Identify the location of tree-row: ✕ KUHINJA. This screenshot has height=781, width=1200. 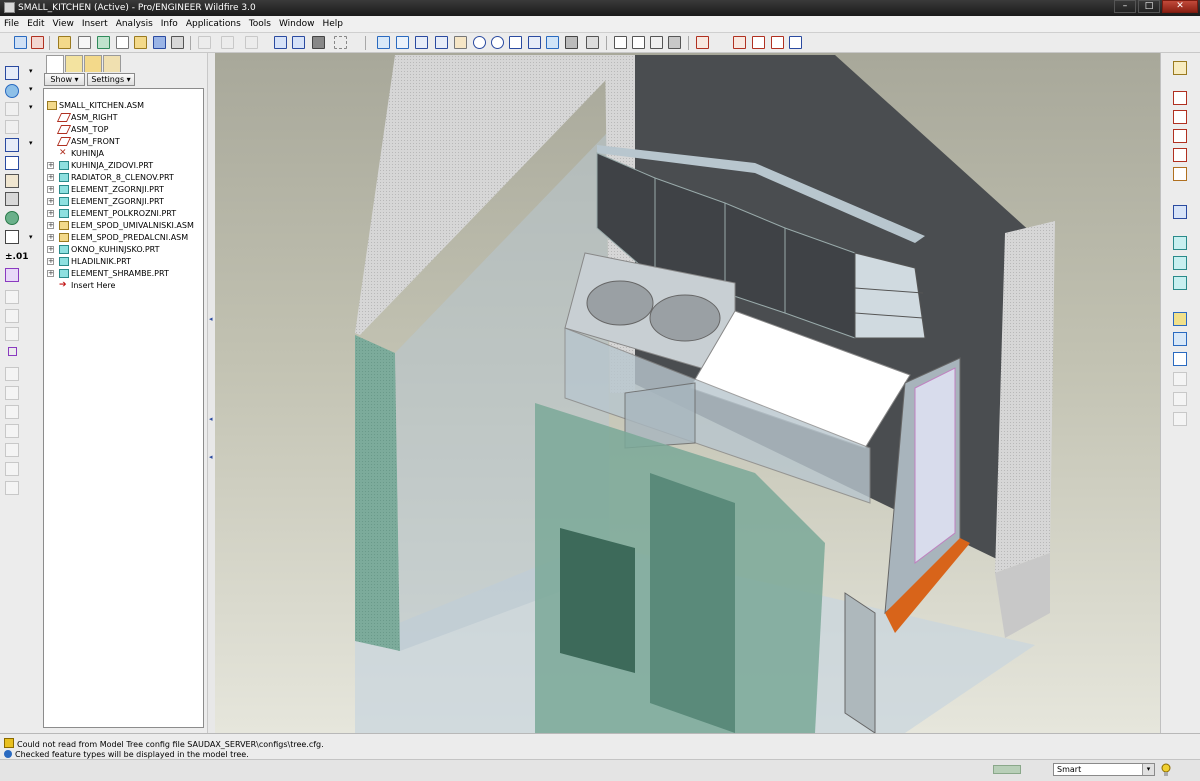
(123, 154).